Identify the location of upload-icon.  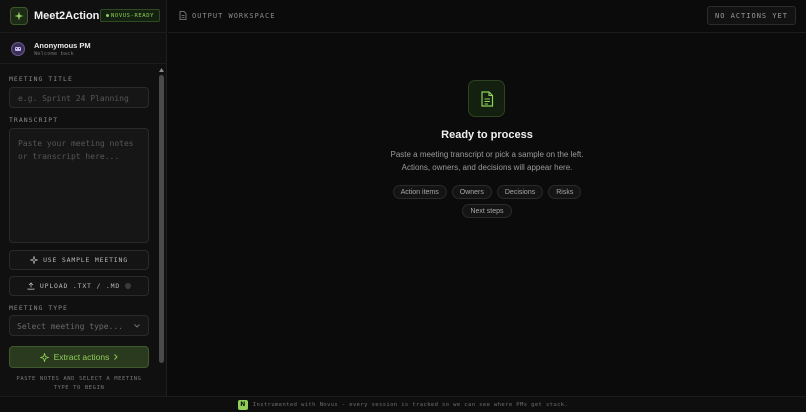
(31, 286).